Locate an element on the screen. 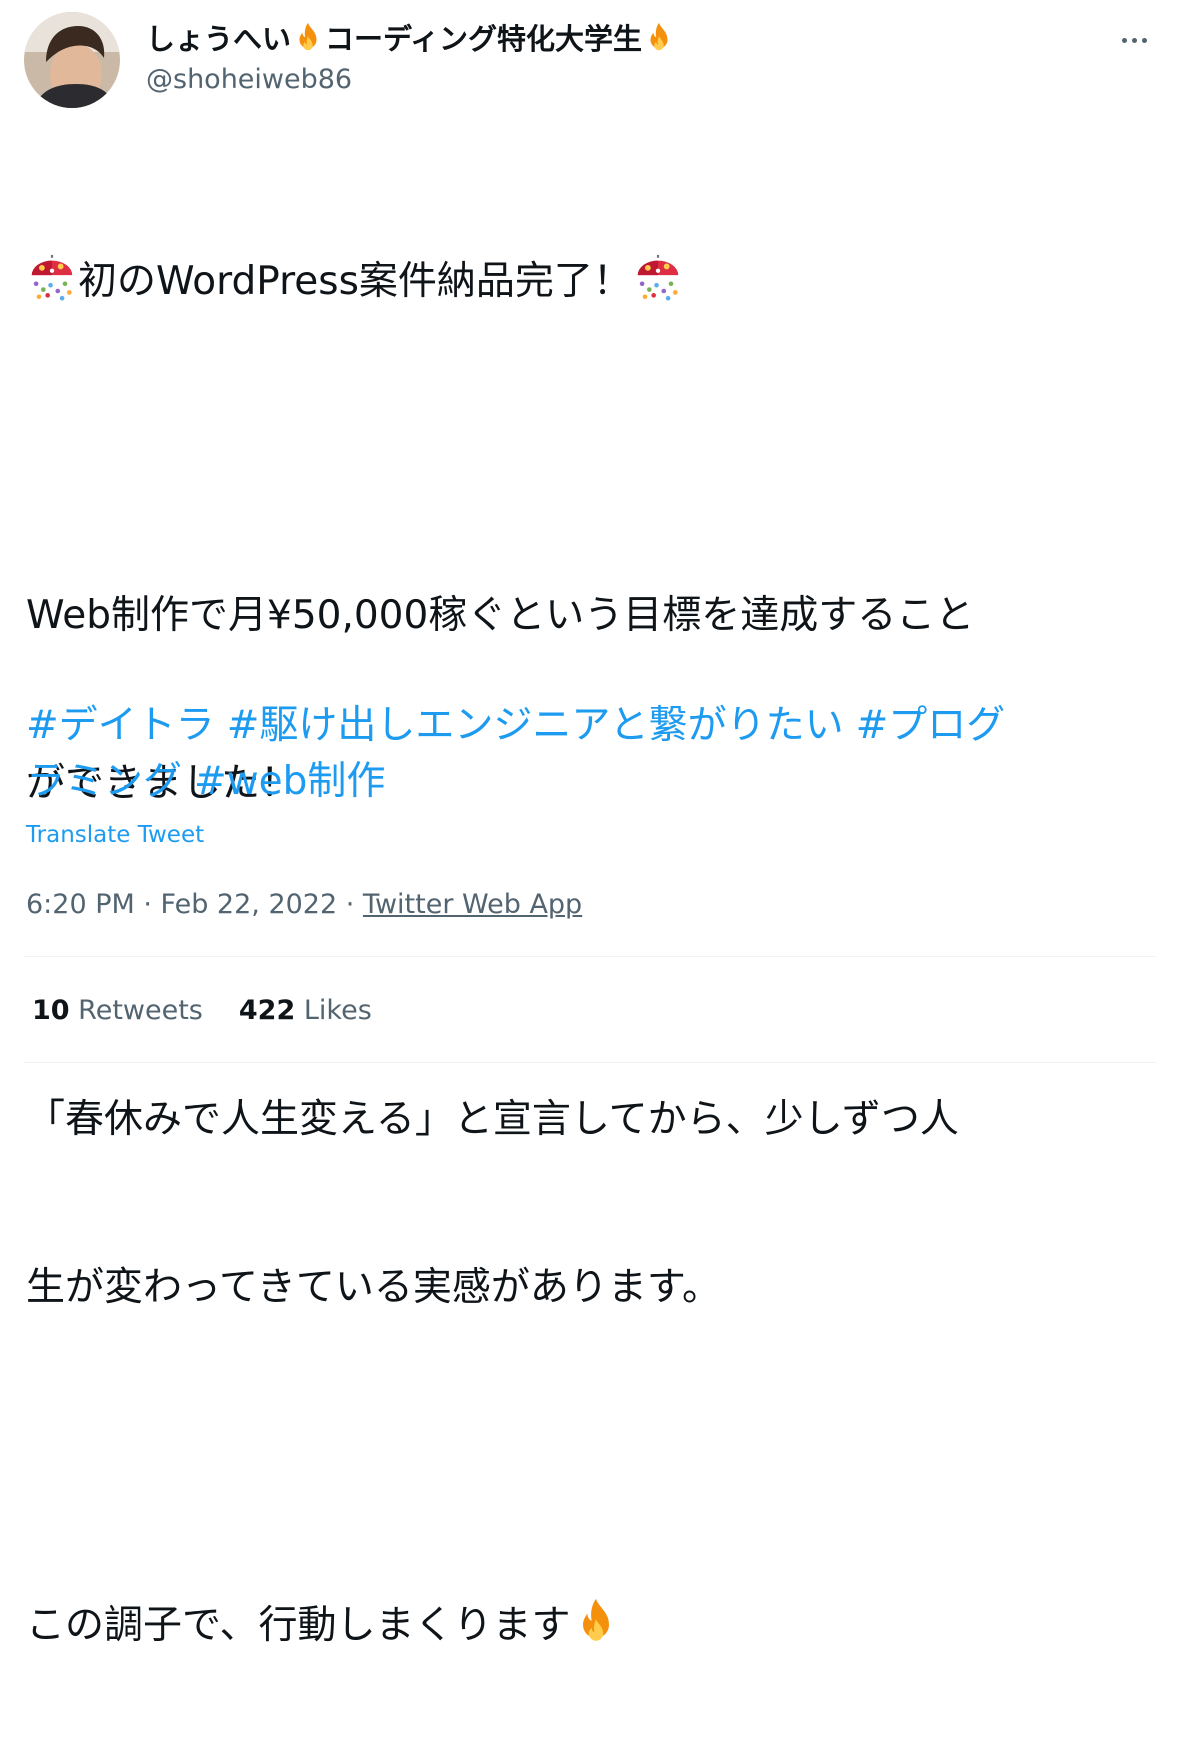 The width and height of the screenshot is (1198, 1764). display-name-part1: しょうへい is located at coordinates (219, 39).